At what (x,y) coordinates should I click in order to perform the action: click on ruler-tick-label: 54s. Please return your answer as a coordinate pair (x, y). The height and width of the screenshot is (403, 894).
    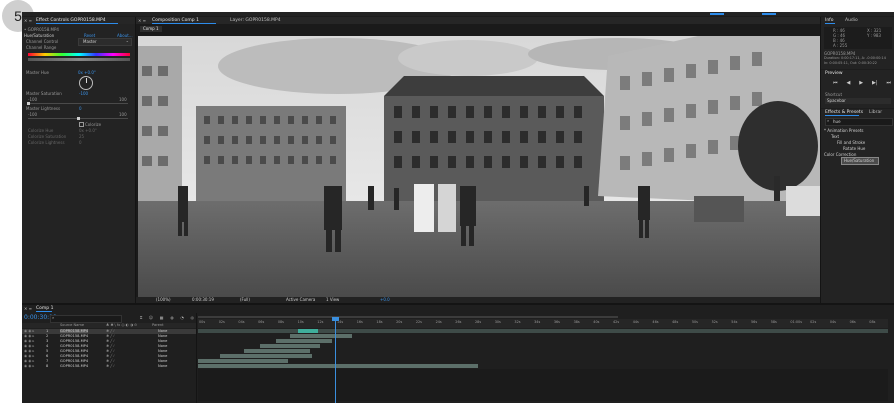
    Looking at the image, I should click on (734, 322).